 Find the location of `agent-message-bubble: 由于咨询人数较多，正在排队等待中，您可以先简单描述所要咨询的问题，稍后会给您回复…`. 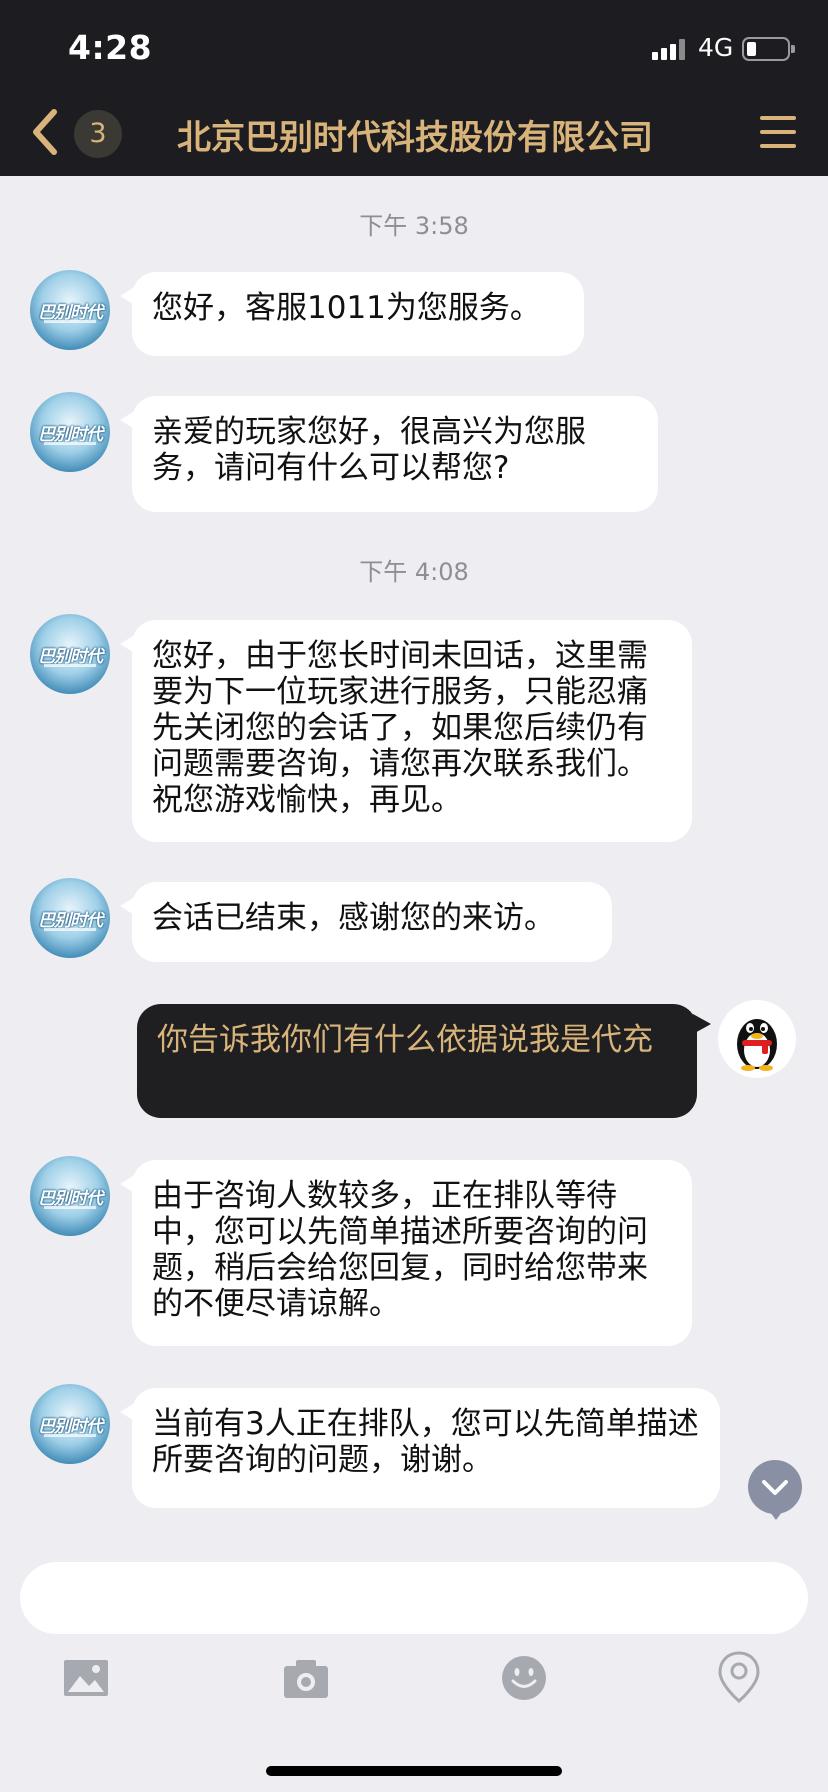

agent-message-bubble: 由于咨询人数较多，正在排队等待中，您可以先简单描述所要咨询的问题，稍后会给您回复… is located at coordinates (406, 1253).